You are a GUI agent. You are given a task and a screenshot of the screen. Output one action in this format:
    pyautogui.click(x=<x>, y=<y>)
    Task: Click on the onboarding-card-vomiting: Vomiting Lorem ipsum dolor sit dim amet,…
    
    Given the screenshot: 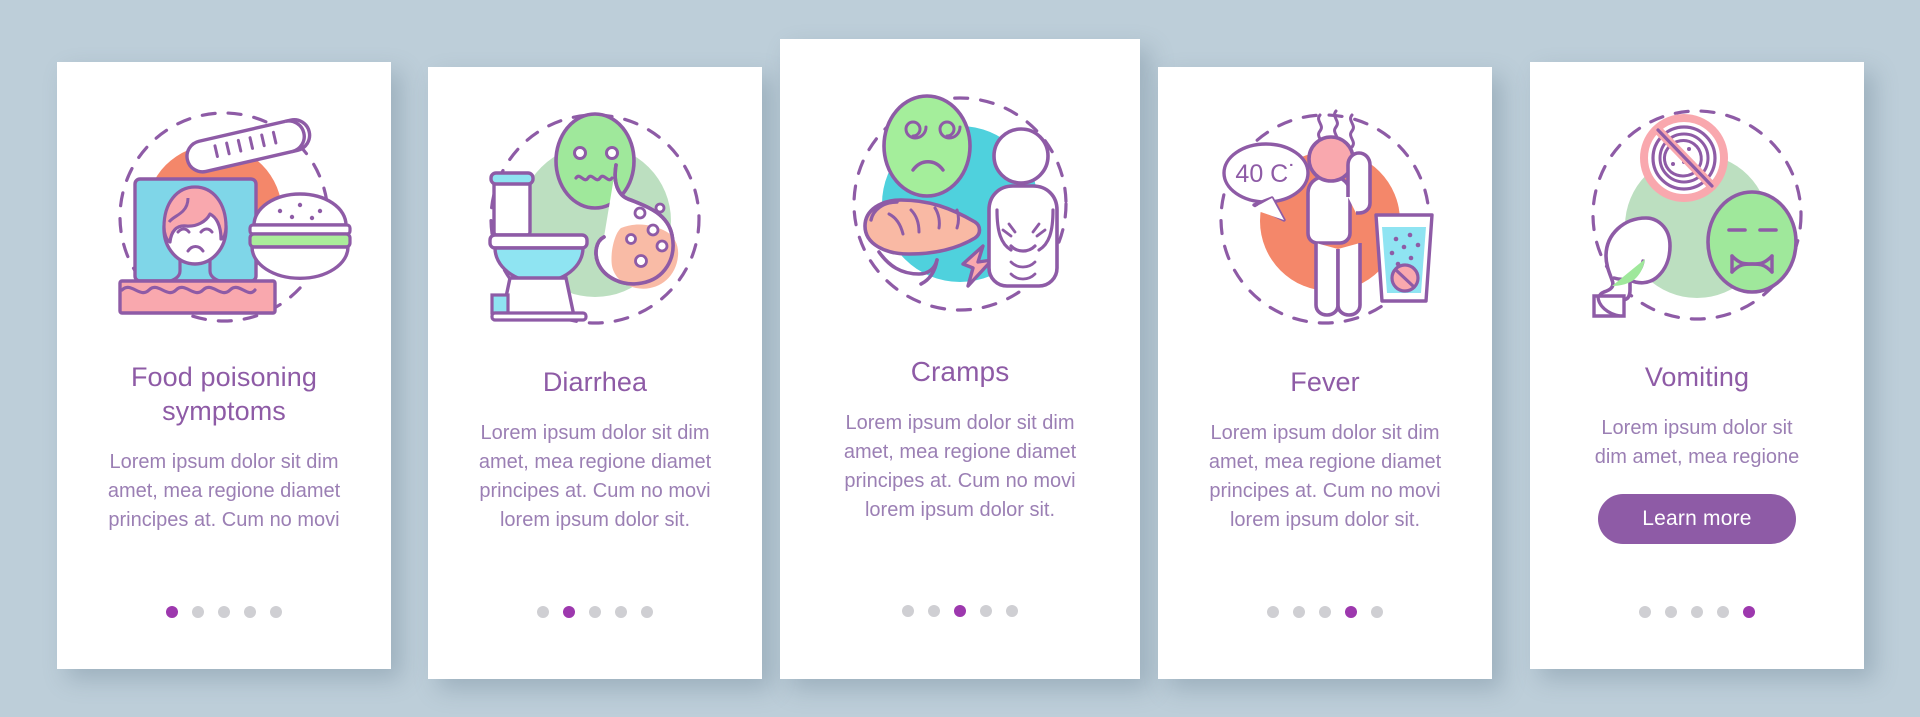 What is the action you would take?
    pyautogui.click(x=1697, y=365)
    